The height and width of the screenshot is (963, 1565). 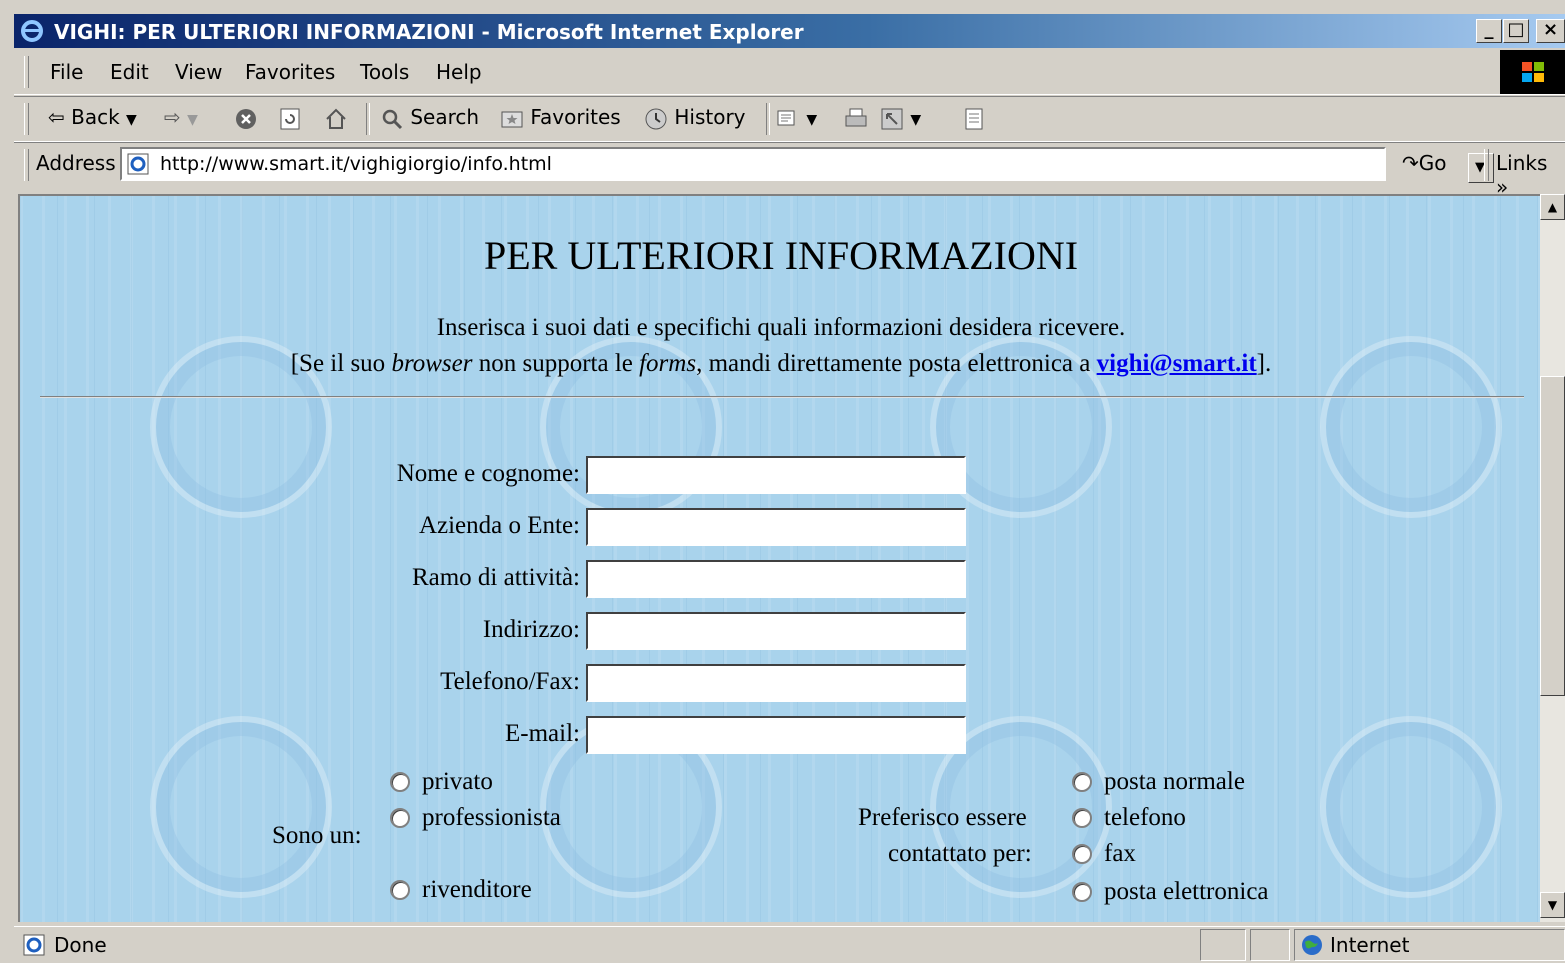 What do you see at coordinates (172, 117) in the screenshot?
I see `forward-arrow-icon: ⇨` at bounding box center [172, 117].